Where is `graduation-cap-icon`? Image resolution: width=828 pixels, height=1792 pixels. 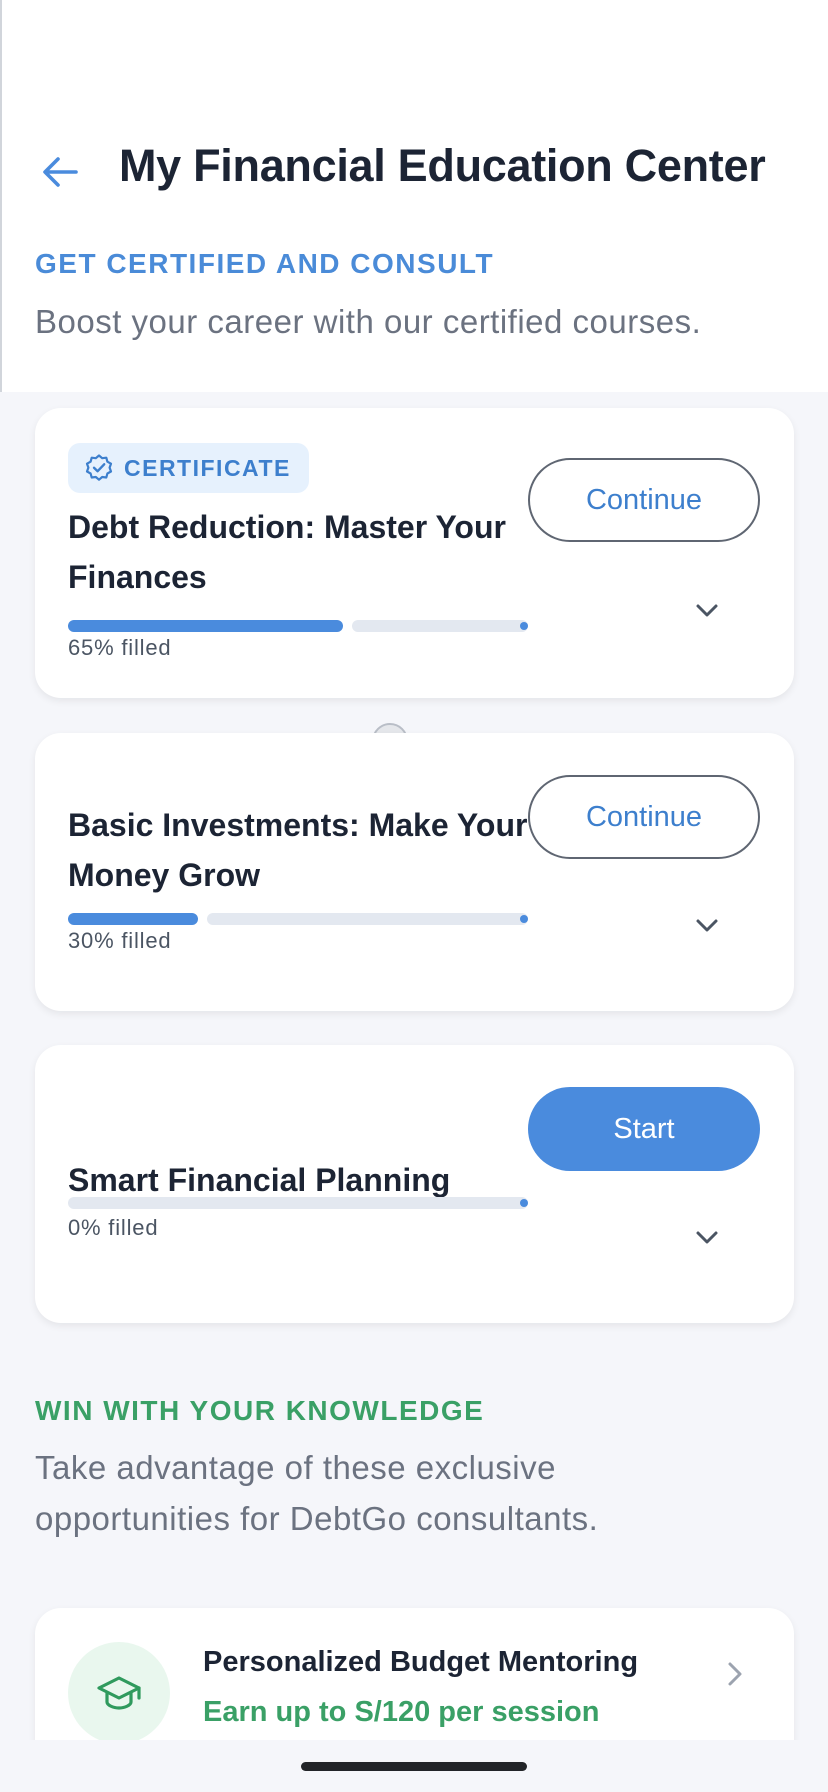
graduation-cap-icon is located at coordinates (119, 1693).